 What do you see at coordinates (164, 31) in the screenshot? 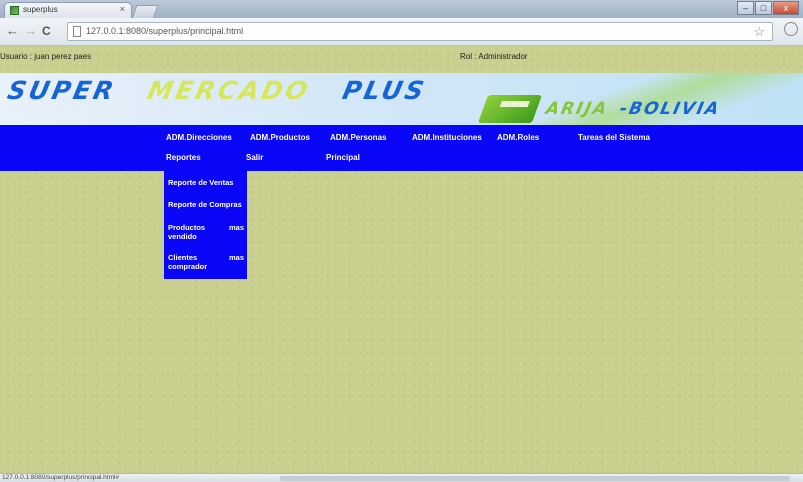
I see `url-text: 127.0.0.1:8080/superplus/principal.html` at bounding box center [164, 31].